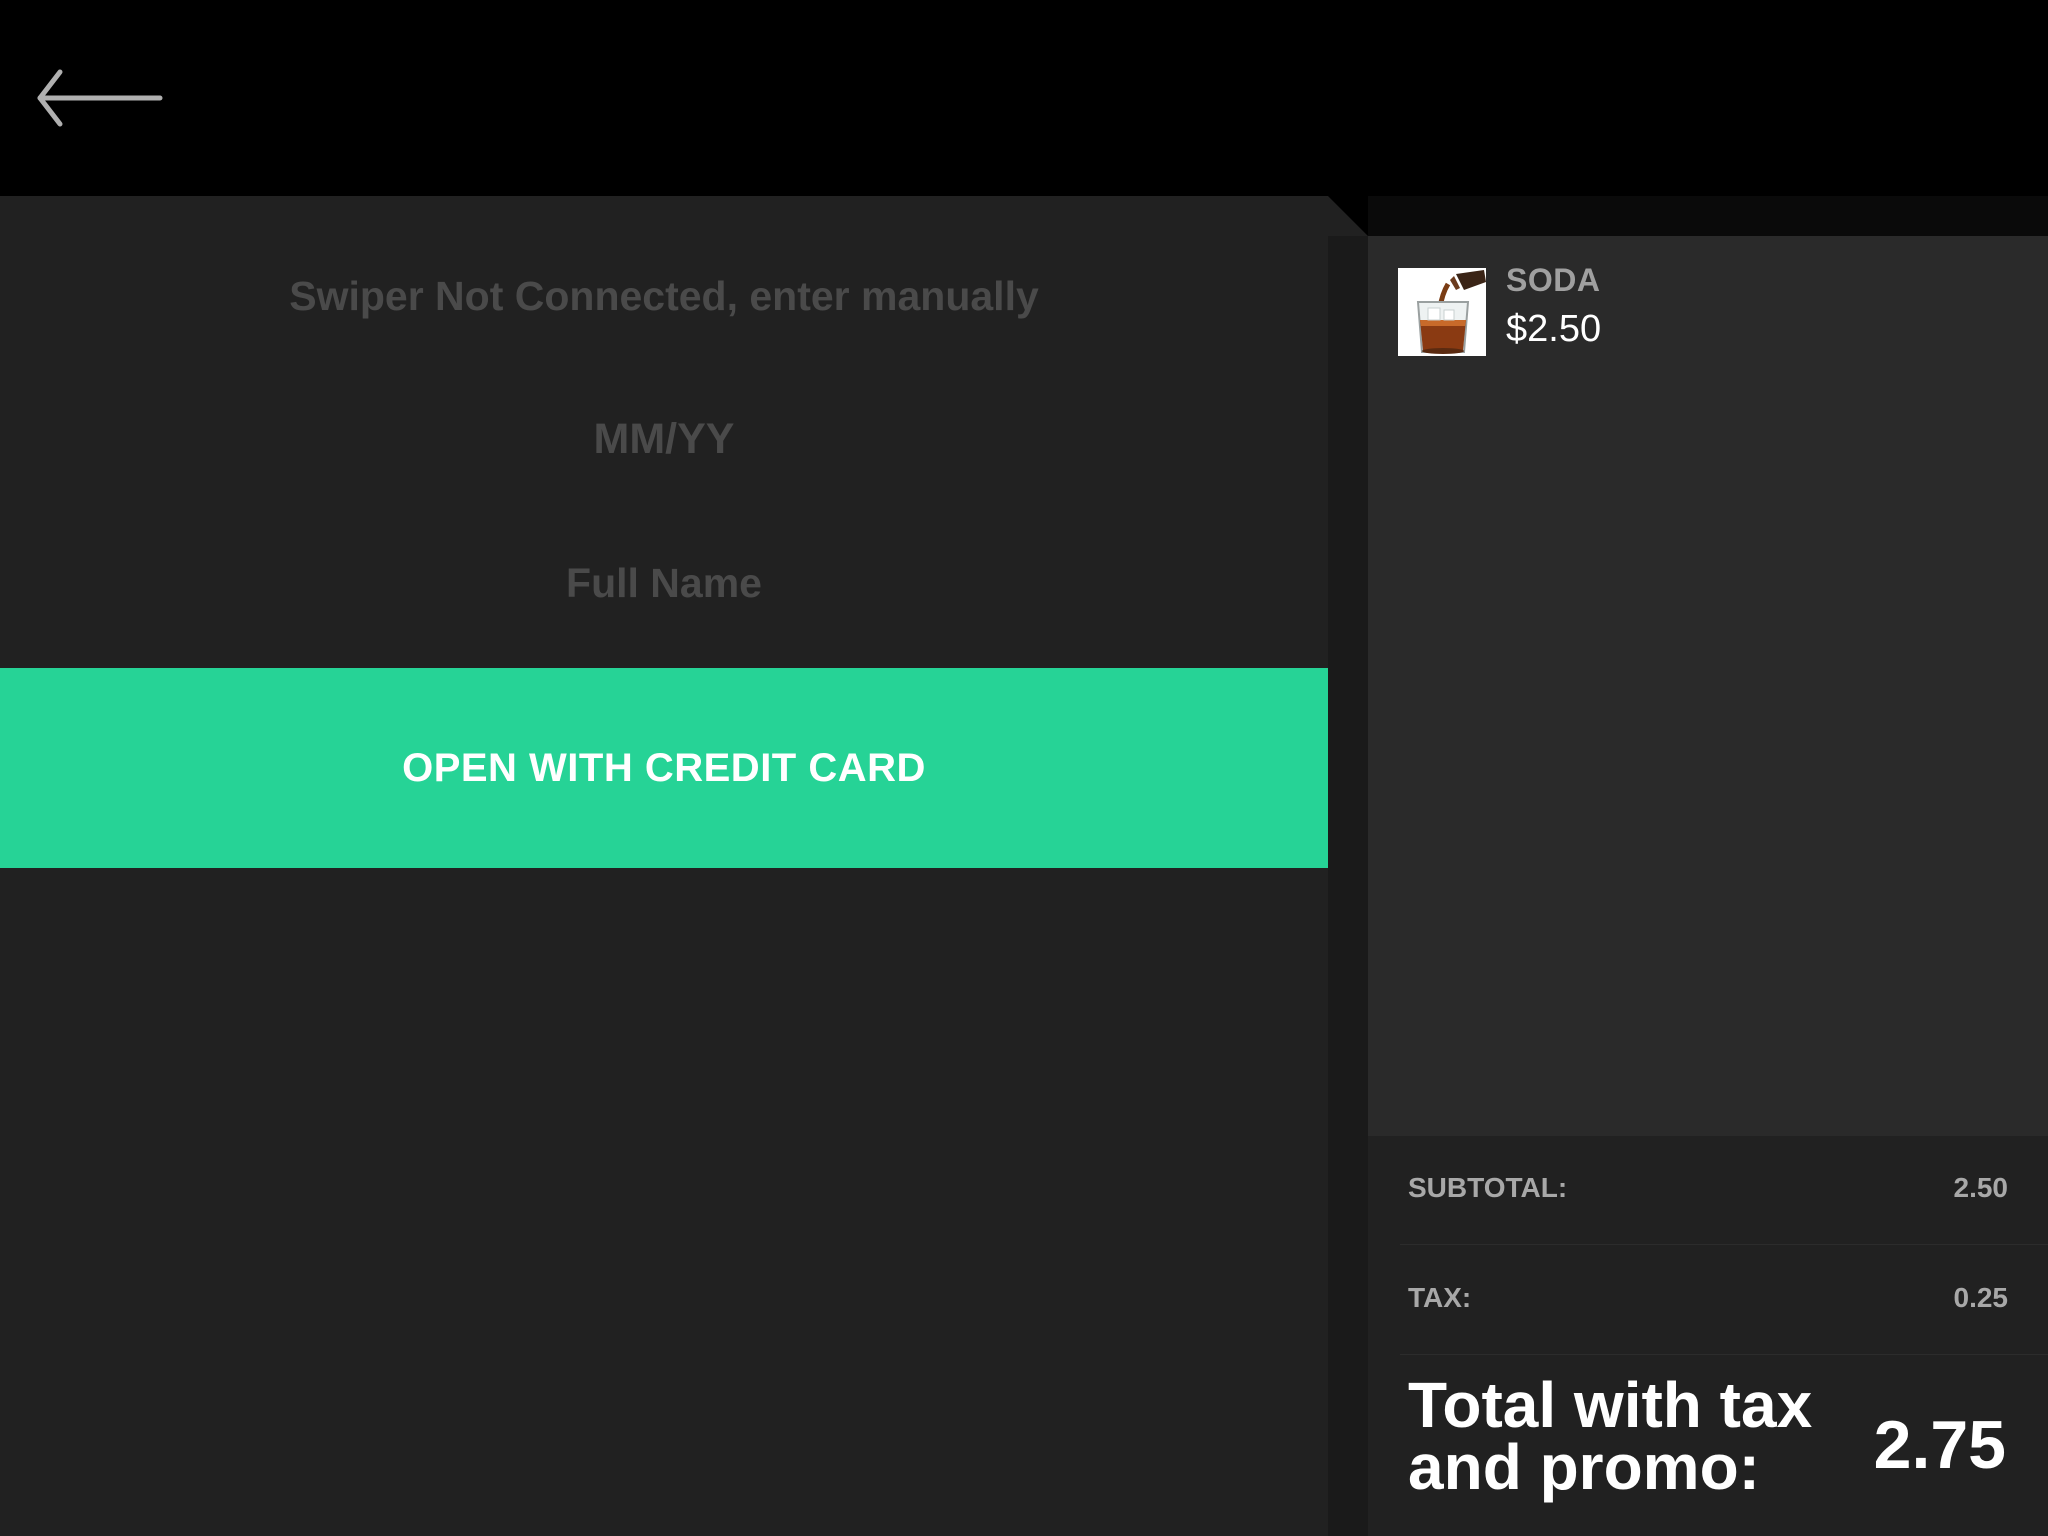 The image size is (2048, 1536). What do you see at coordinates (1708, 216) in the screenshot?
I see `order-header-strip` at bounding box center [1708, 216].